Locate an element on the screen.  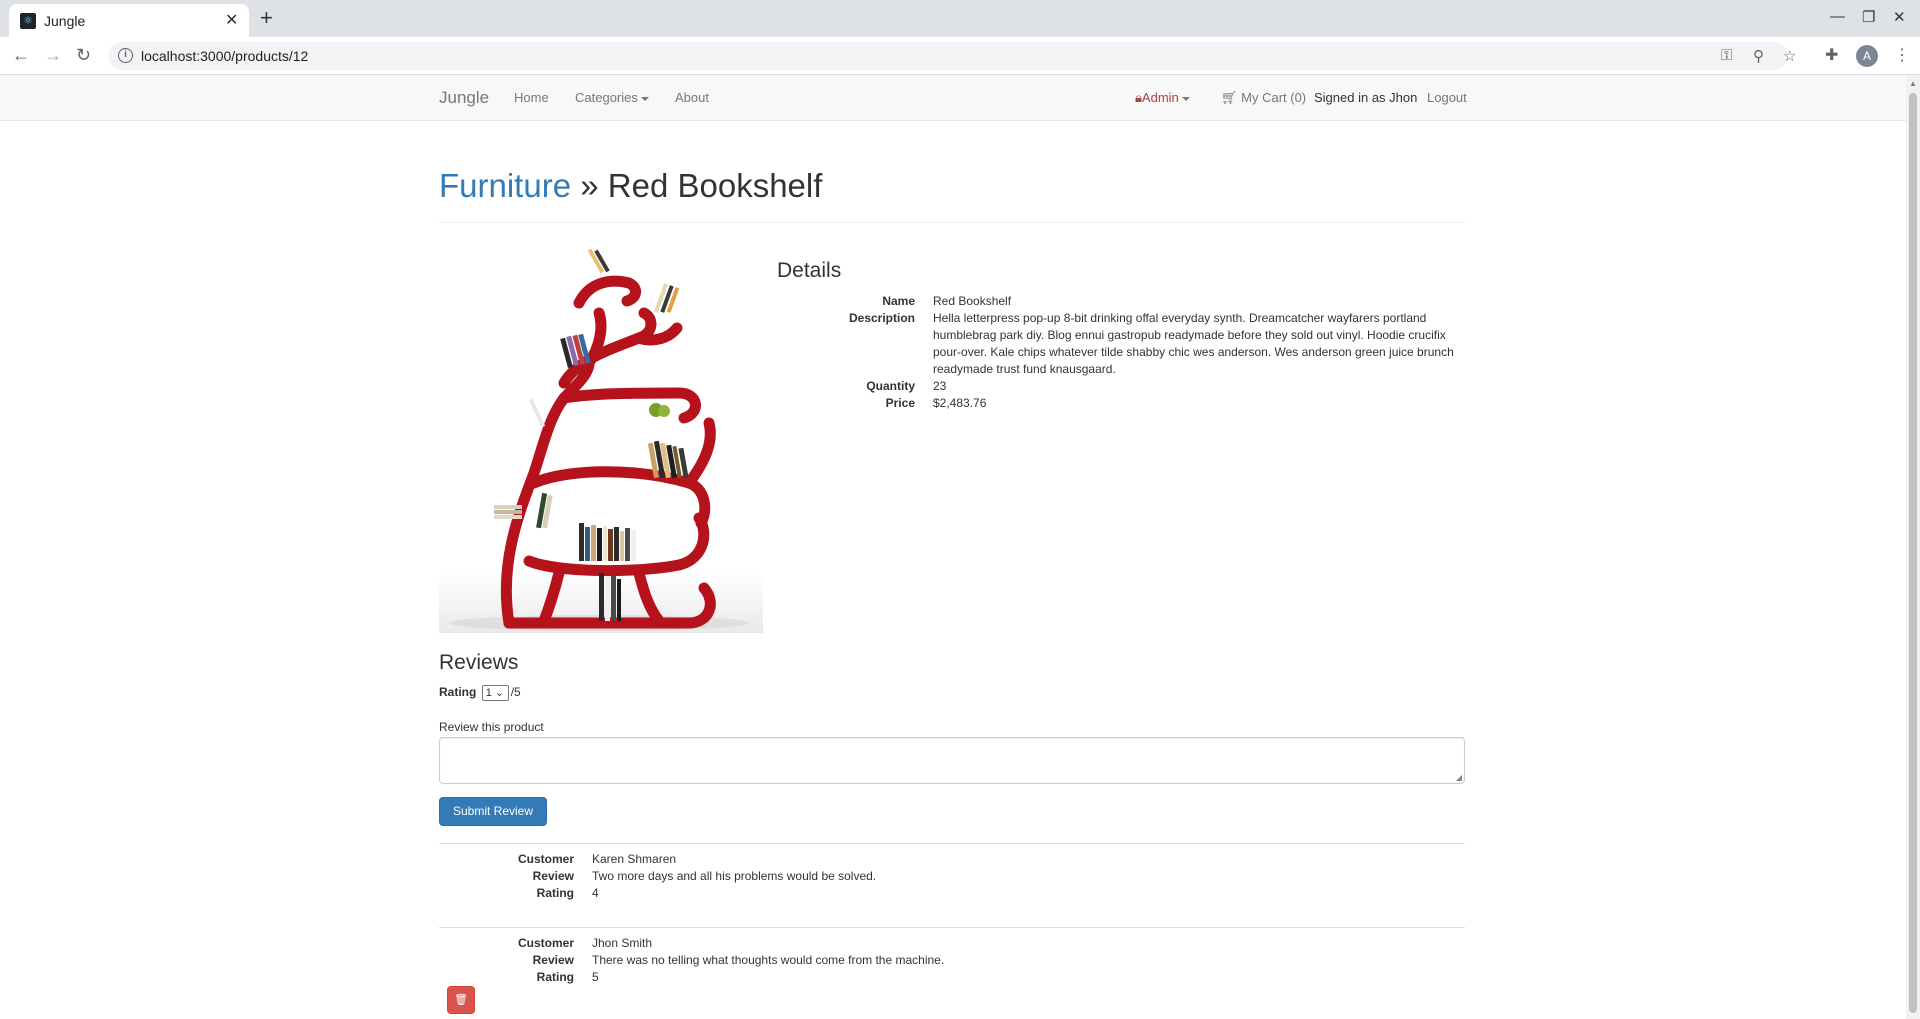
review-rating: 4 is located at coordinates (595, 893).